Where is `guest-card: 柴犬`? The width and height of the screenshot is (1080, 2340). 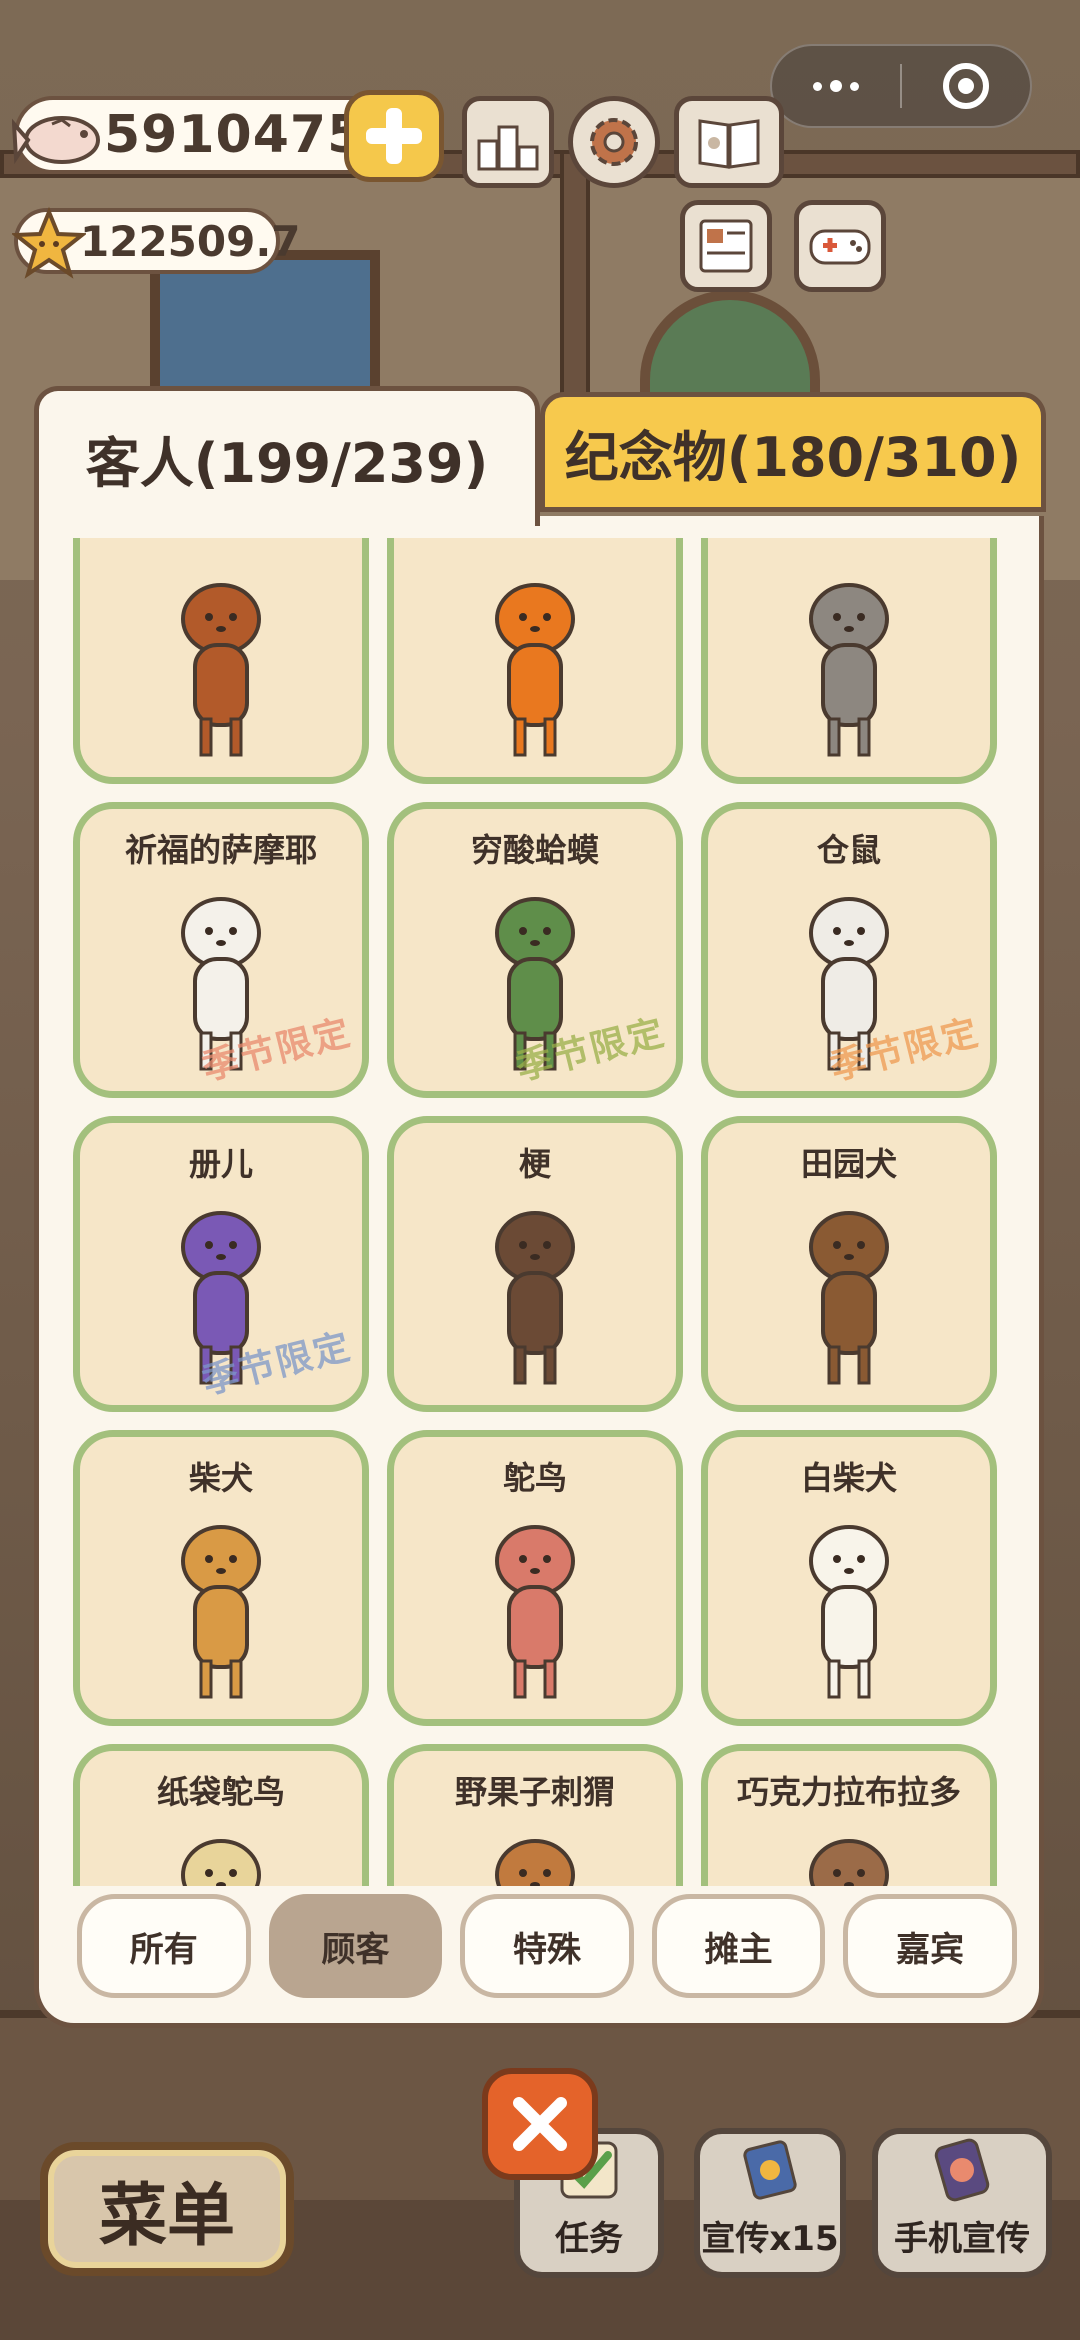
guest-card: 柴犬 is located at coordinates (221, 1578).